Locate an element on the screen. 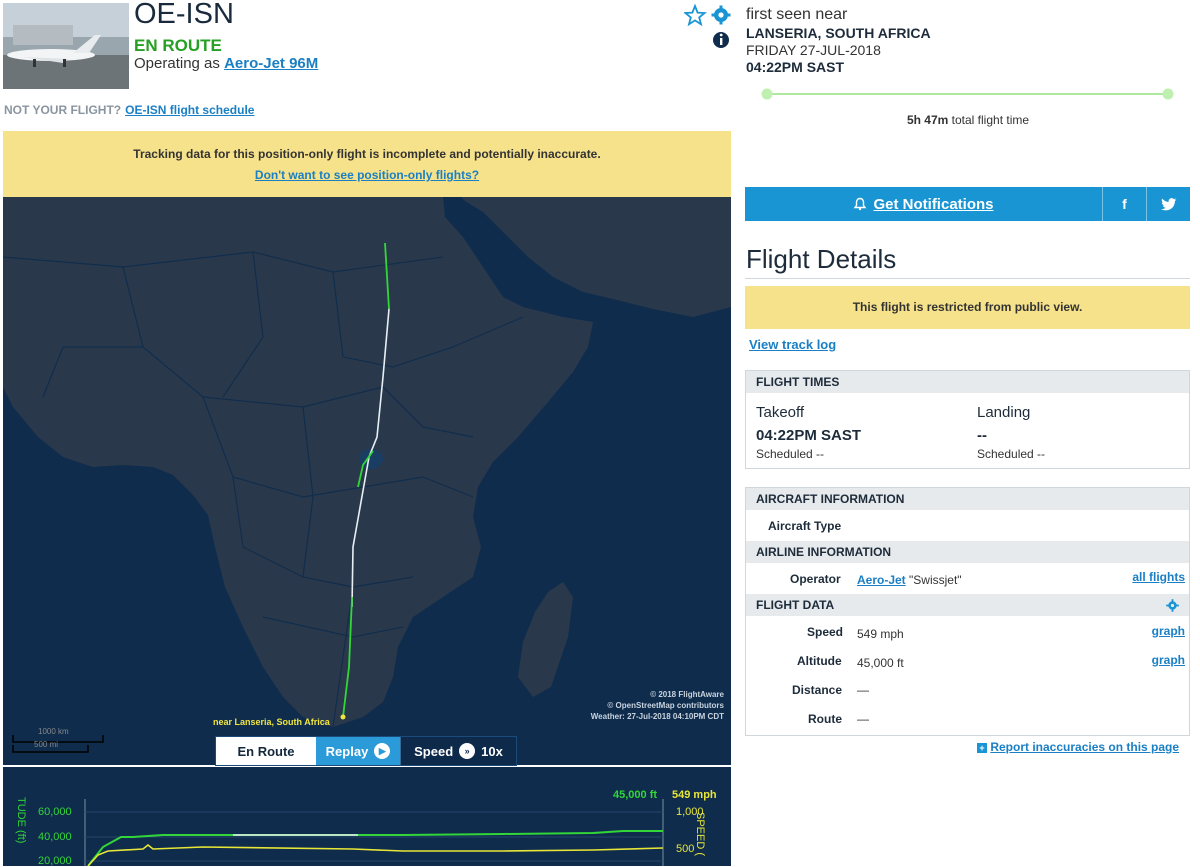 Image resolution: width=1200 pixels, height=867 pixels. altitude-graph-link: graph is located at coordinates (1168, 660).